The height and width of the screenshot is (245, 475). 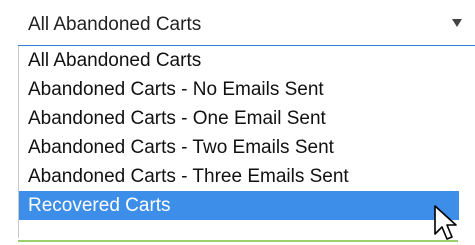 I want to click on chevron-down-icon, so click(x=457, y=23).